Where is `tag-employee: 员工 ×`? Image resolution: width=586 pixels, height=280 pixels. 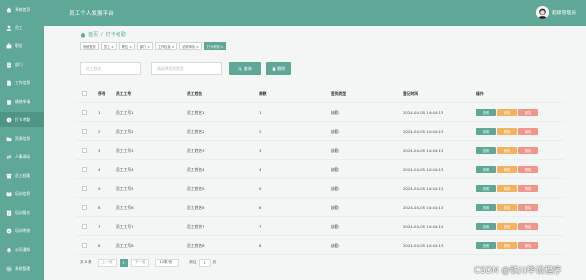 tag-employee: 员工 × is located at coordinates (108, 46).